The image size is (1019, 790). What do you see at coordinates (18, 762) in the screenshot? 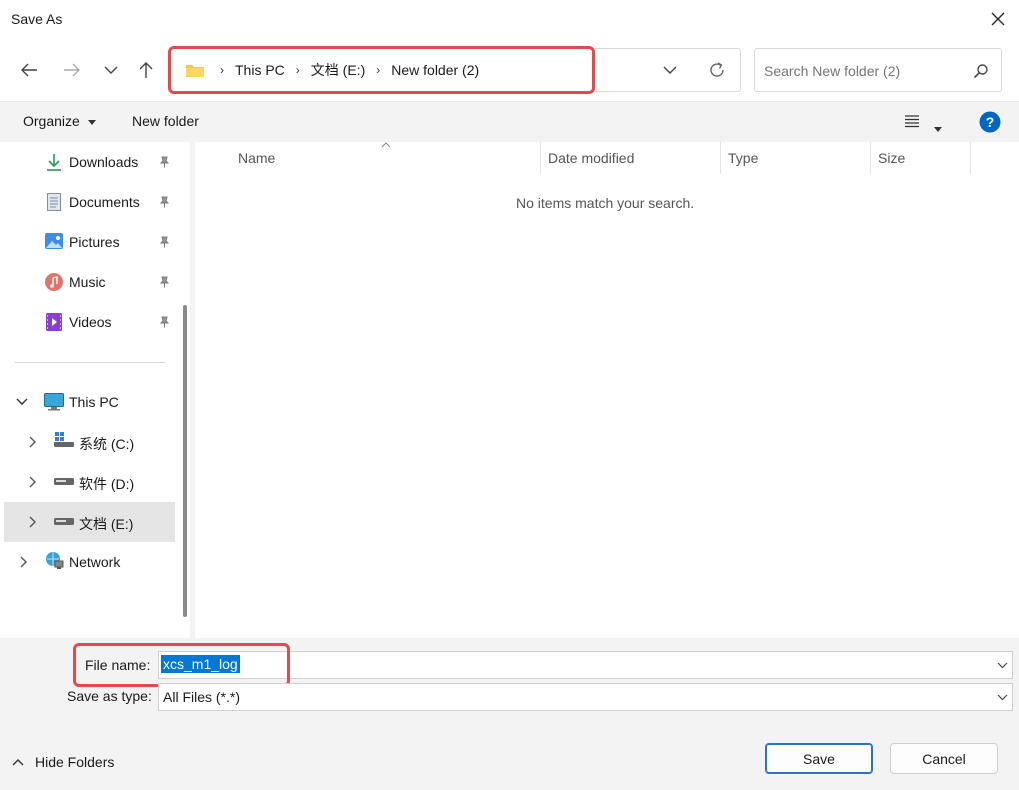
I see `chevron-up-icon` at bounding box center [18, 762].